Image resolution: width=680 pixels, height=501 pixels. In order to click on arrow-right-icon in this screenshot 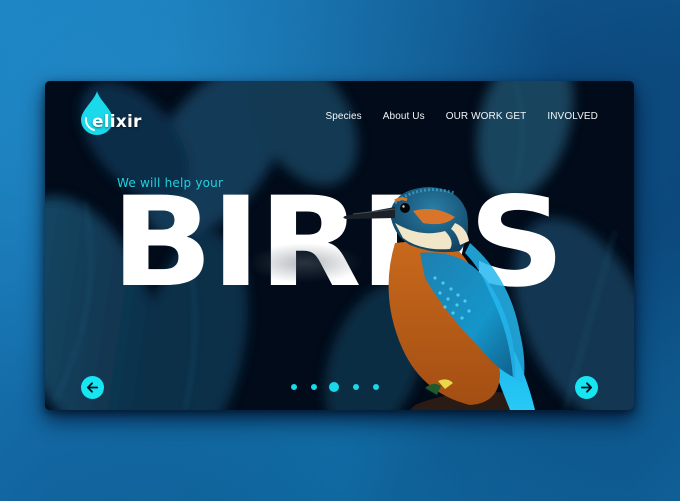, I will do `click(586, 387)`.